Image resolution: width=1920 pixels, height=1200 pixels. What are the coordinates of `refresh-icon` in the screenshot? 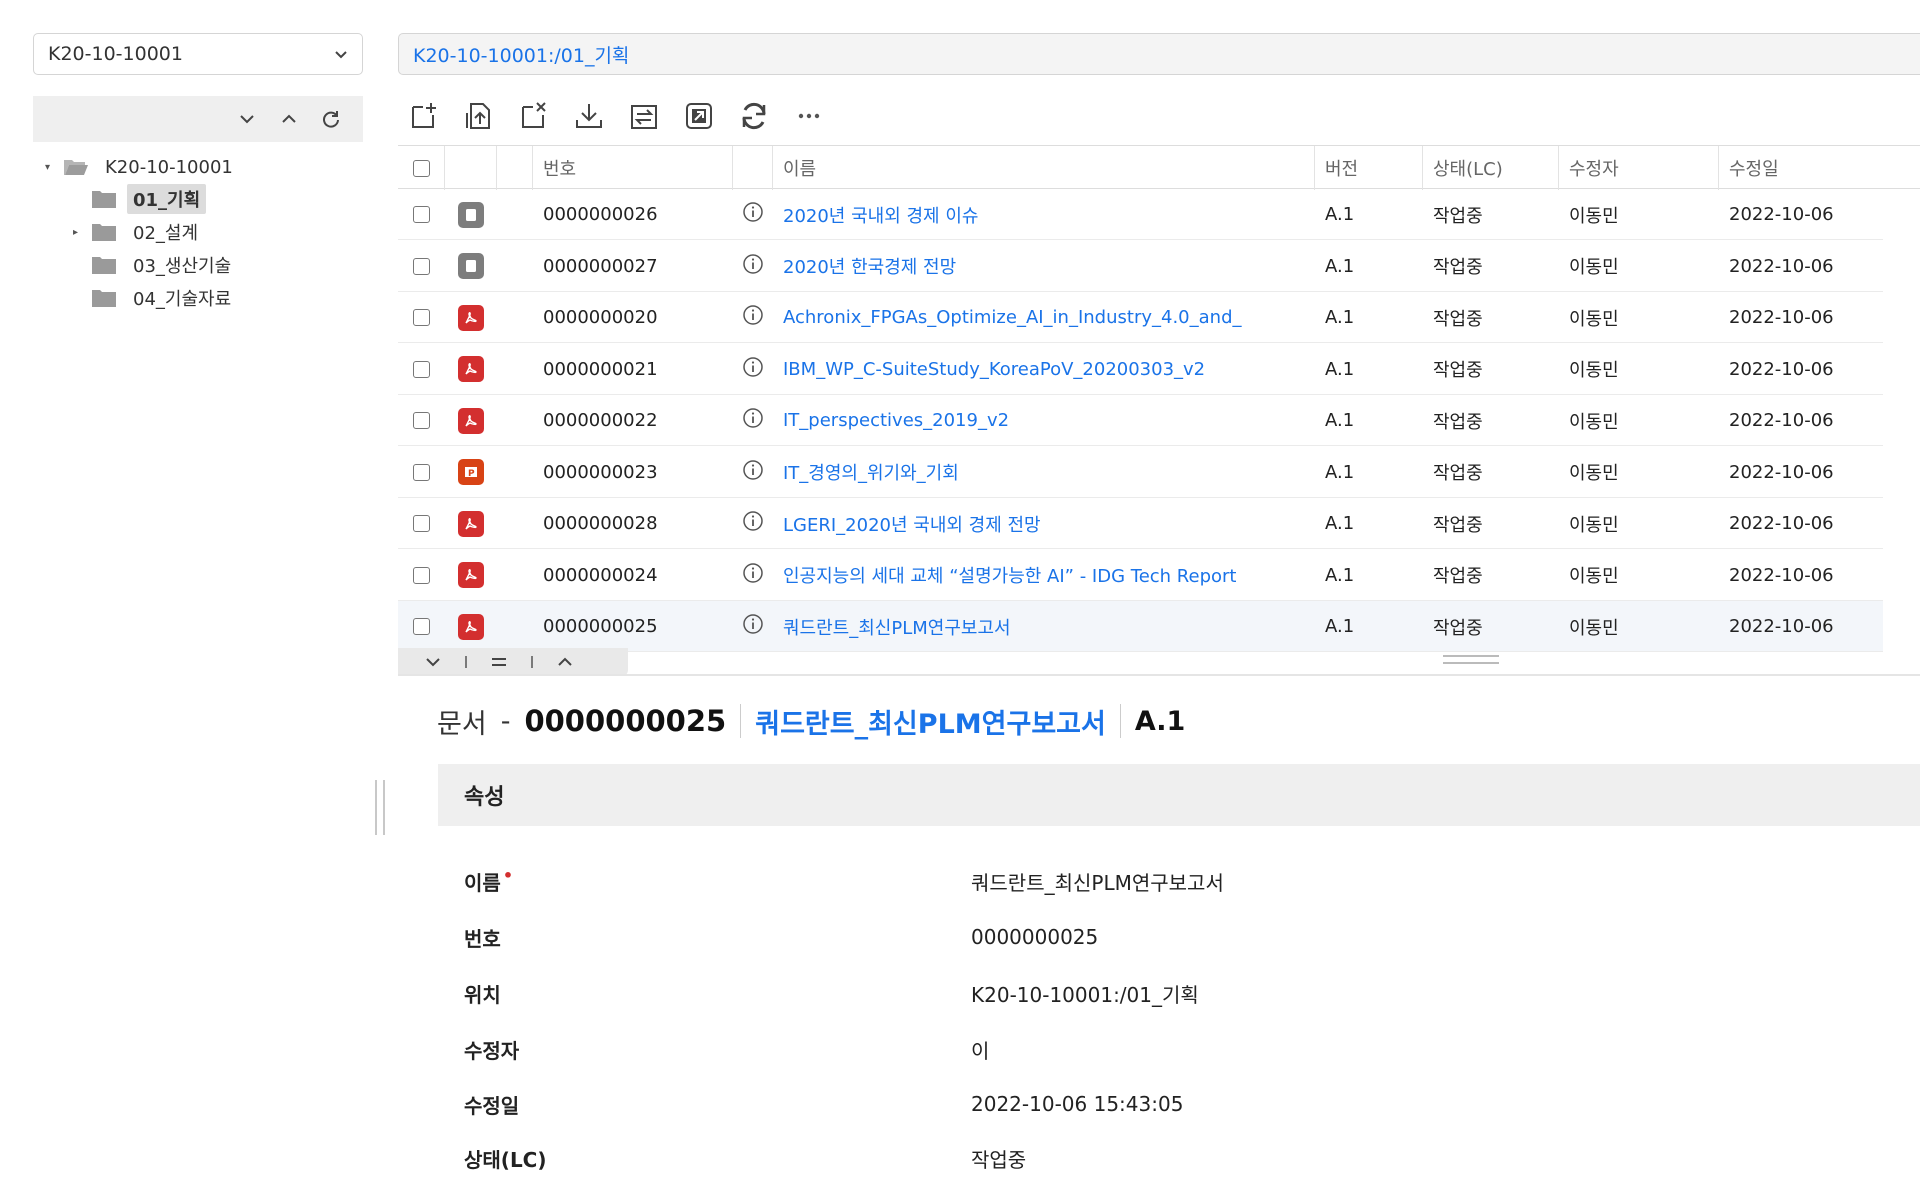 It's located at (754, 116).